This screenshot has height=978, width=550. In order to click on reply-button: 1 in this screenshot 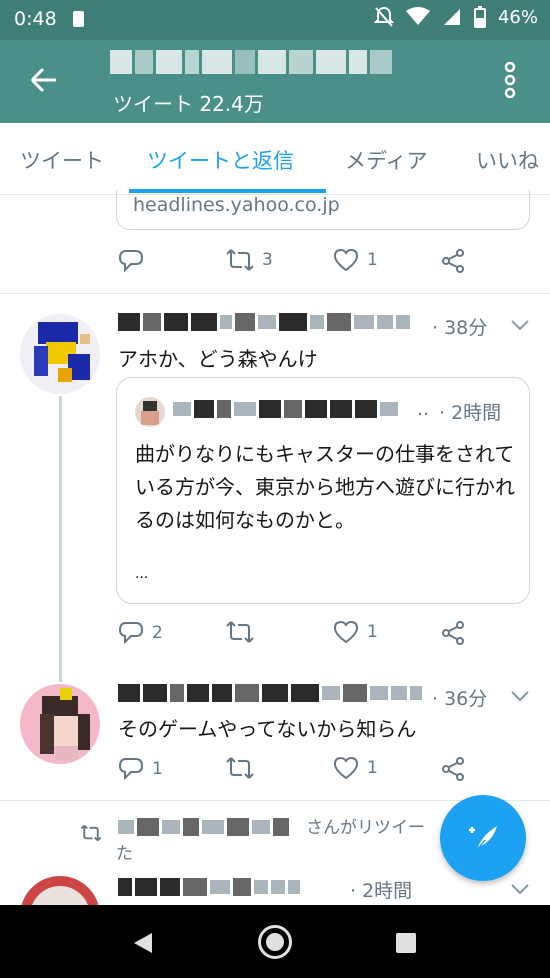, I will do `click(140, 769)`.